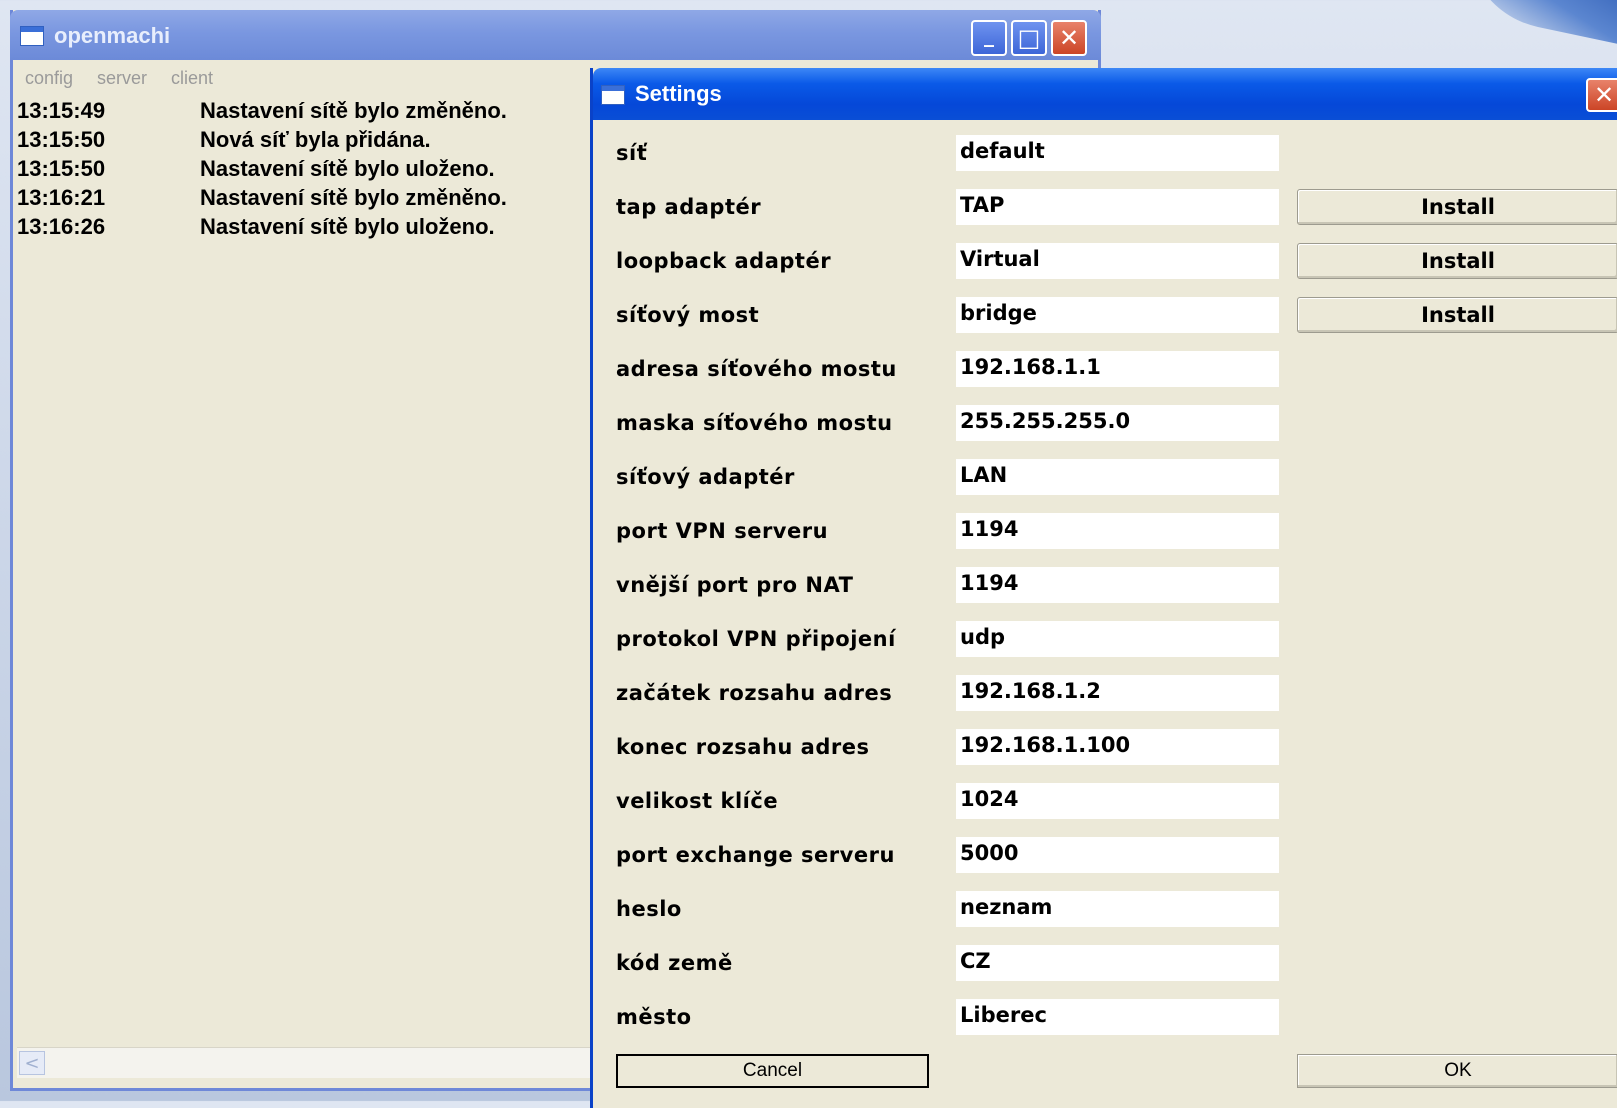 The width and height of the screenshot is (1617, 1108). I want to click on main-window-title: openmachi, so click(112, 35).